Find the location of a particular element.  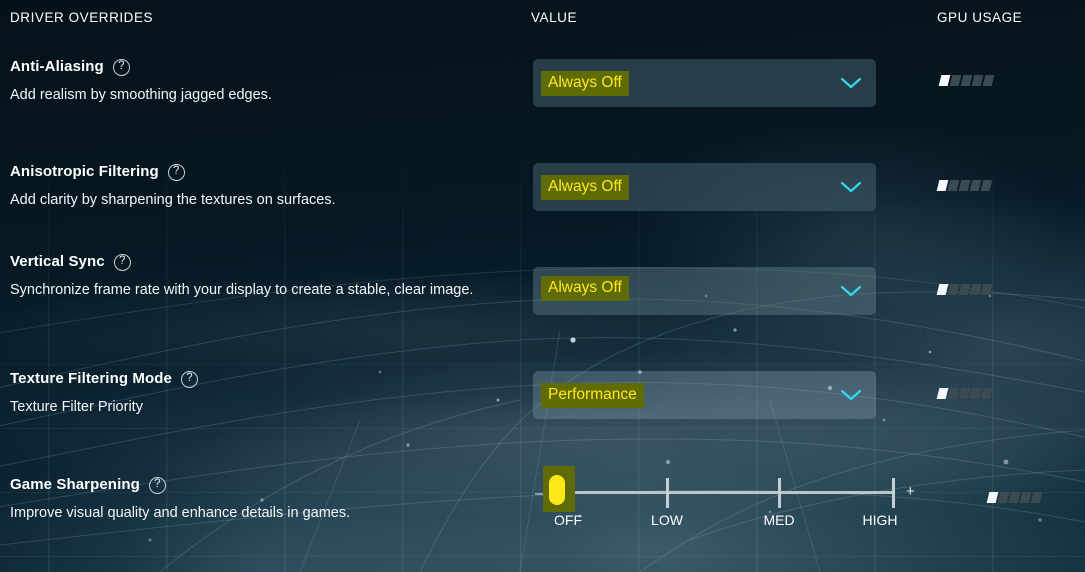

setting-title-row: Texture Filtering Mode ? is located at coordinates (260, 379).